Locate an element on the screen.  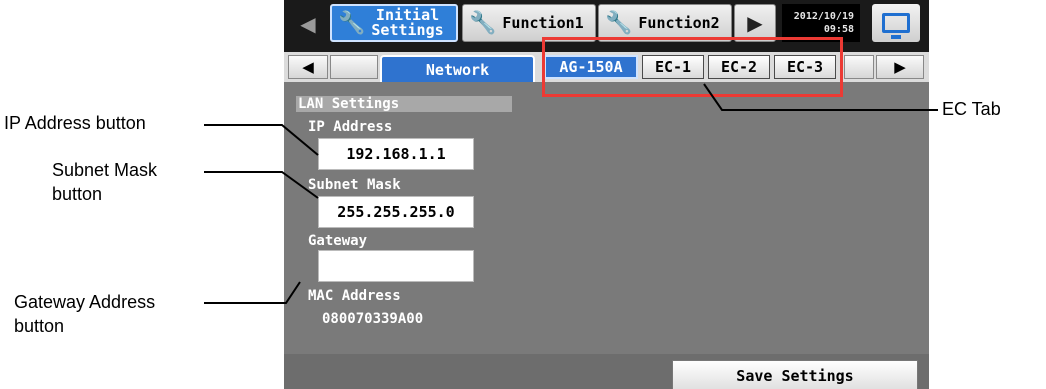
annotation-ec-tab: EC Tab is located at coordinates (971, 109).